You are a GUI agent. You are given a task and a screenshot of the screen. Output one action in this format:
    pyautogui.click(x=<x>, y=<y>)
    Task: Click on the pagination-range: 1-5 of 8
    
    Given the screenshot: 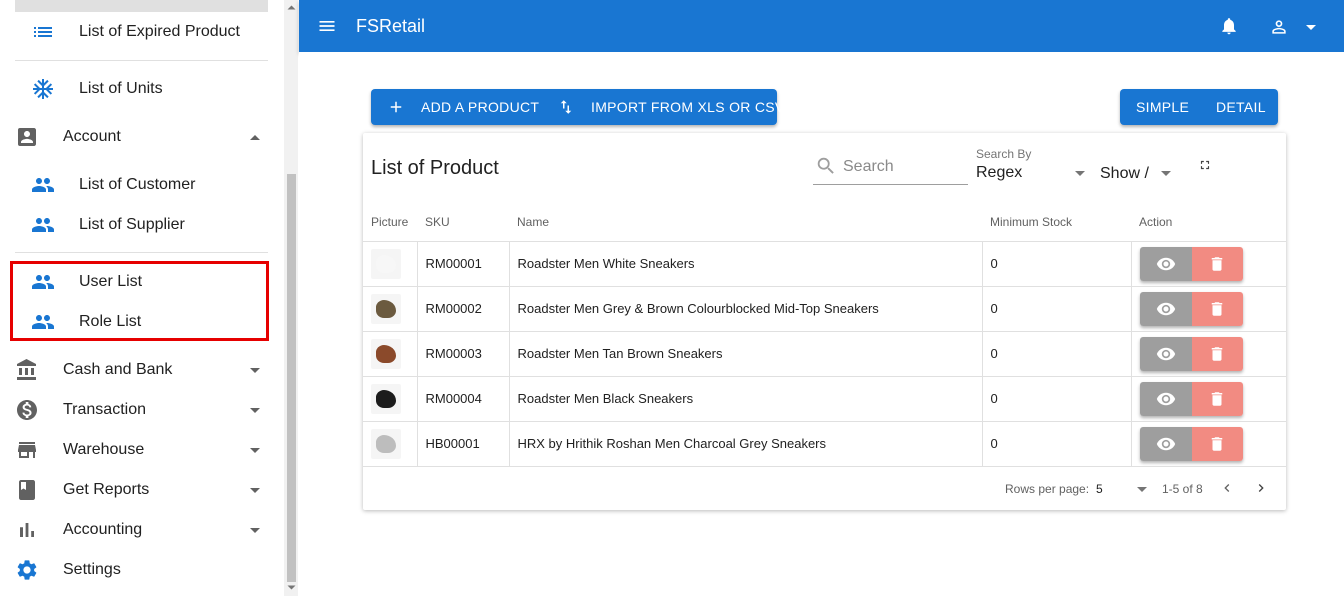 What is the action you would take?
    pyautogui.click(x=1182, y=489)
    